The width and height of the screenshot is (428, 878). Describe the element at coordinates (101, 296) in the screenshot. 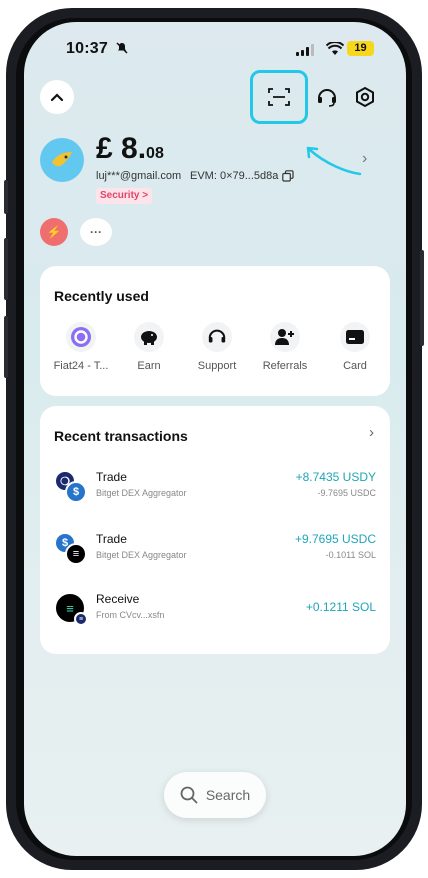

I see `recently-used-title: Recently used` at that location.